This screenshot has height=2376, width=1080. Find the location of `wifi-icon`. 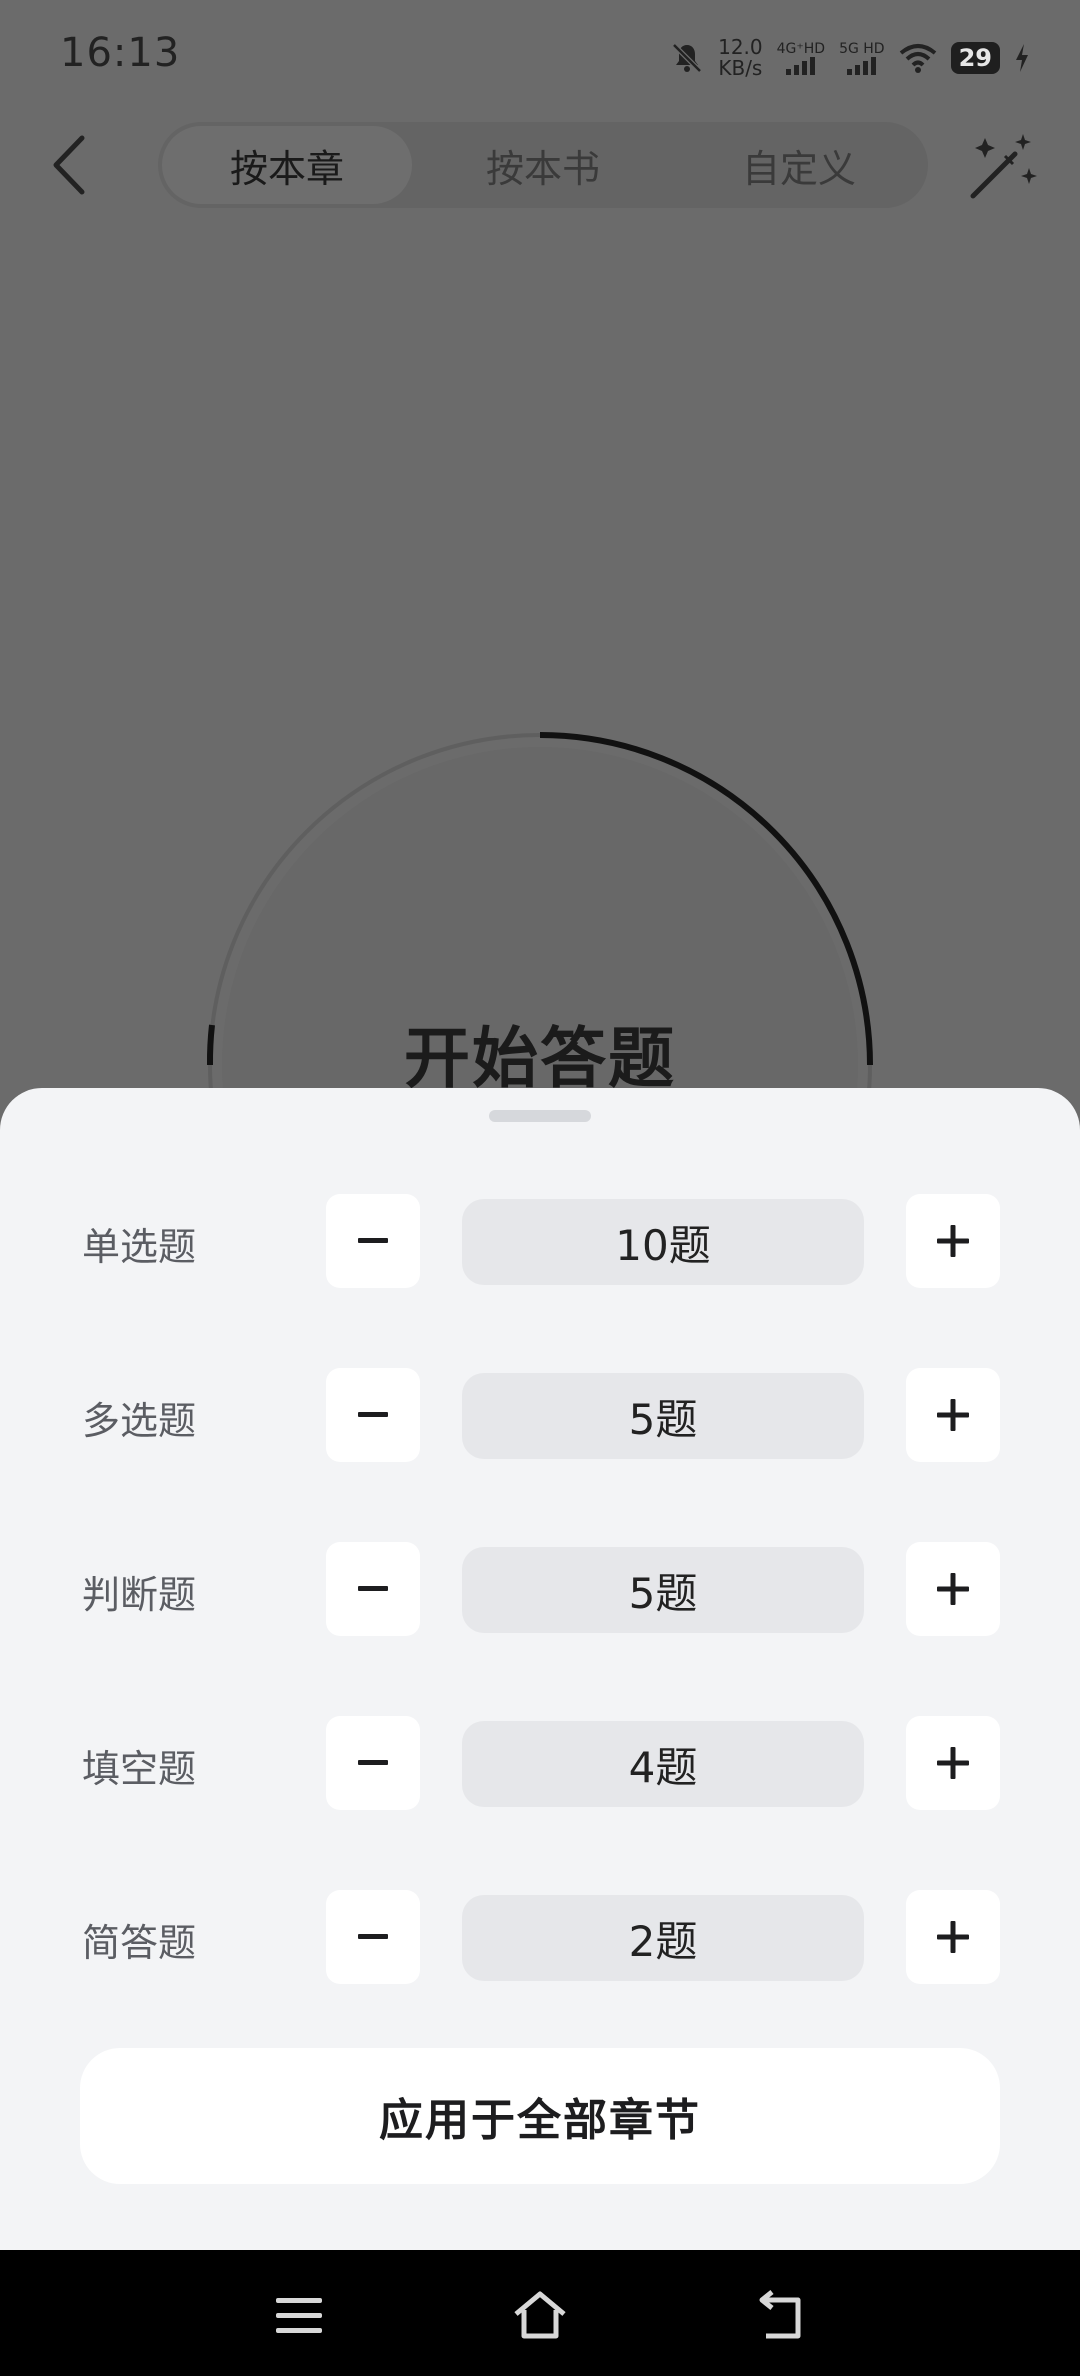

wifi-icon is located at coordinates (917, 58).